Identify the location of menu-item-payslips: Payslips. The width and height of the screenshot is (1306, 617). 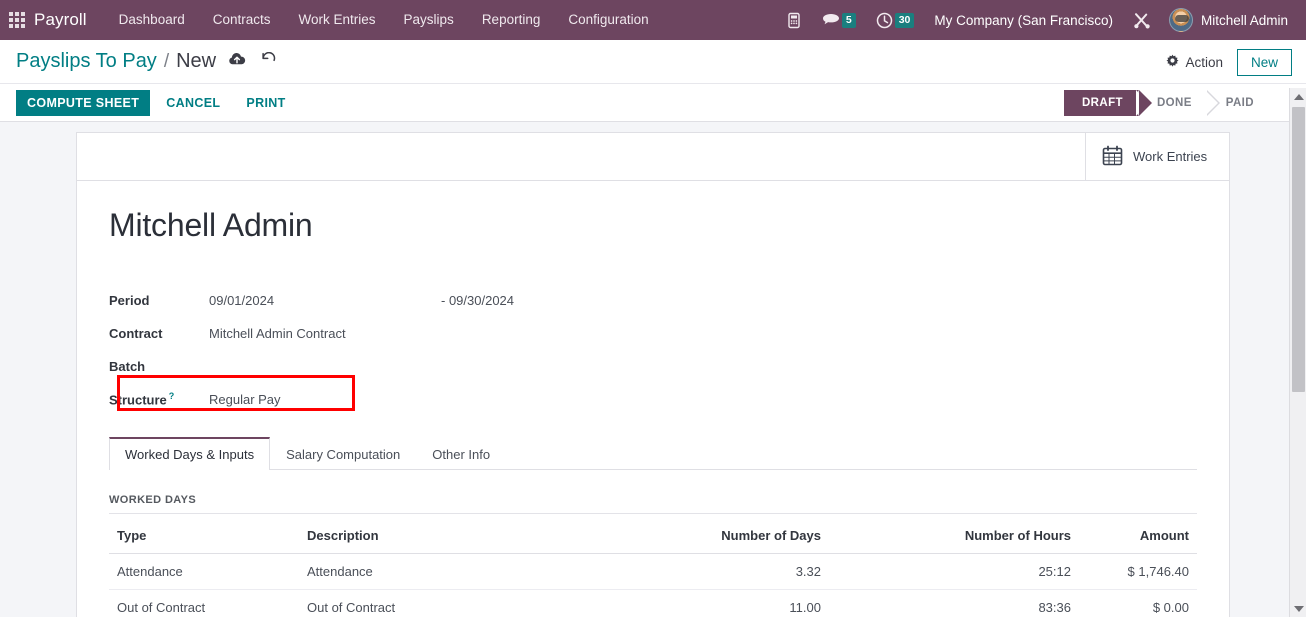
(429, 20).